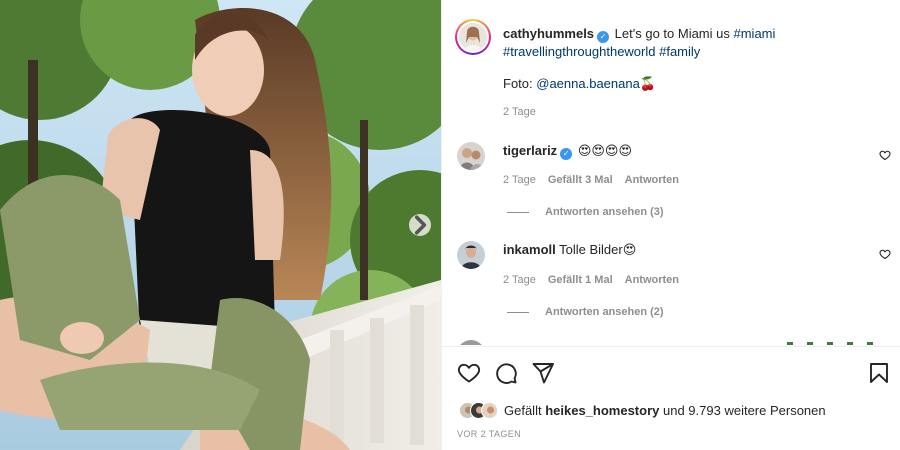 The image size is (900, 450). What do you see at coordinates (580, 280) in the screenshot?
I see `comment-likes-count: Gefällt 1 Mal` at bounding box center [580, 280].